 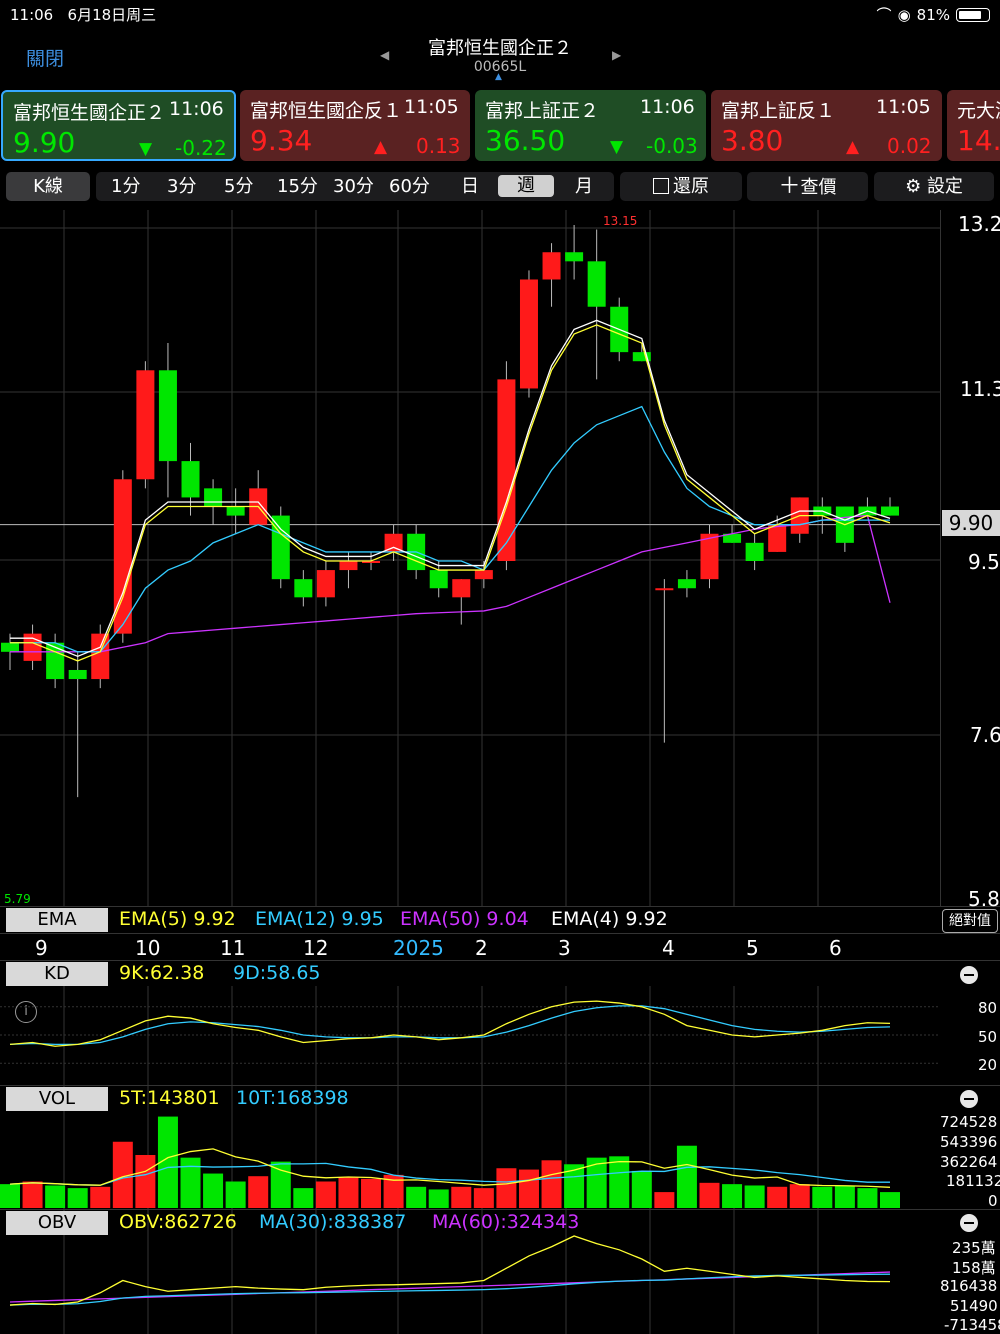 I want to click on ema-tag: EMA, so click(x=57, y=920).